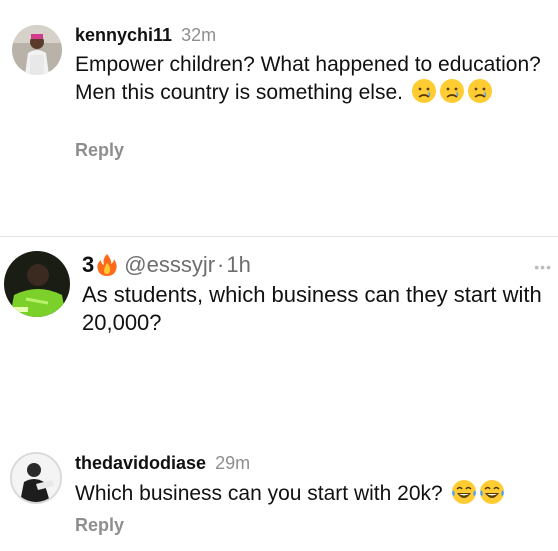 This screenshot has height=551, width=558. I want to click on user-handle: @esssyjr, so click(169, 265).